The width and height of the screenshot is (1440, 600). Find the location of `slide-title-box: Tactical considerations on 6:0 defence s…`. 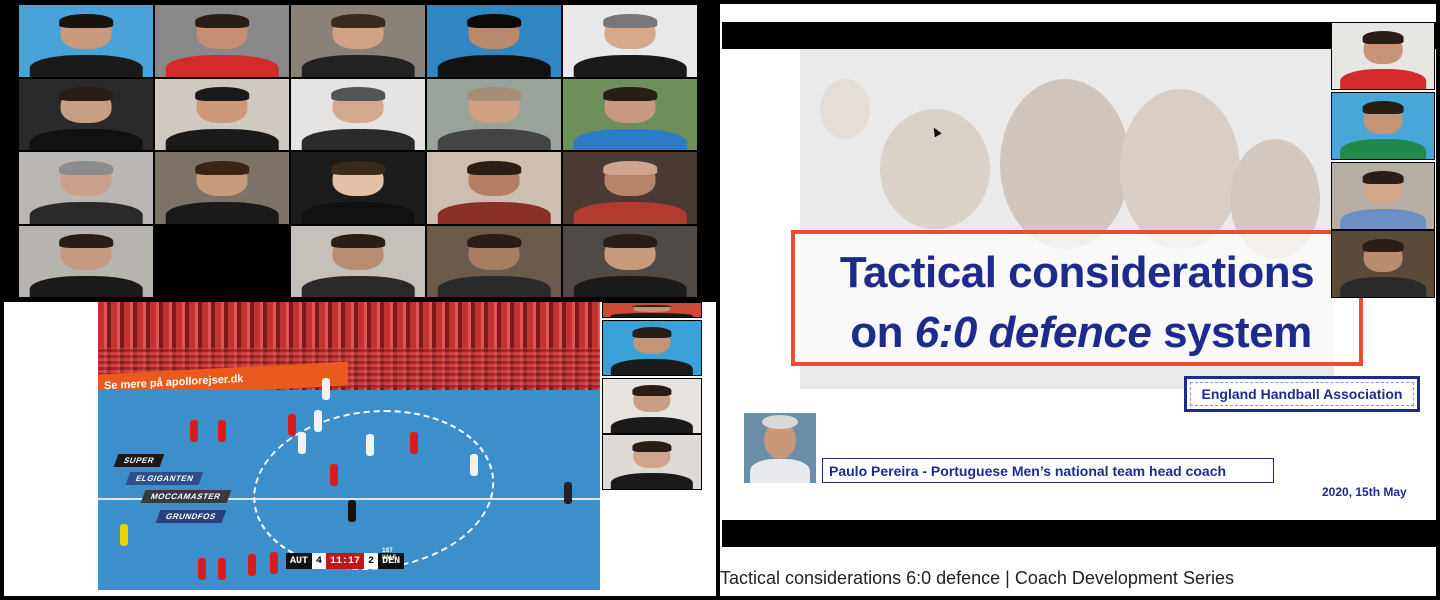

slide-title-box: Tactical considerations on 6:0 defence s… is located at coordinates (1077, 298).